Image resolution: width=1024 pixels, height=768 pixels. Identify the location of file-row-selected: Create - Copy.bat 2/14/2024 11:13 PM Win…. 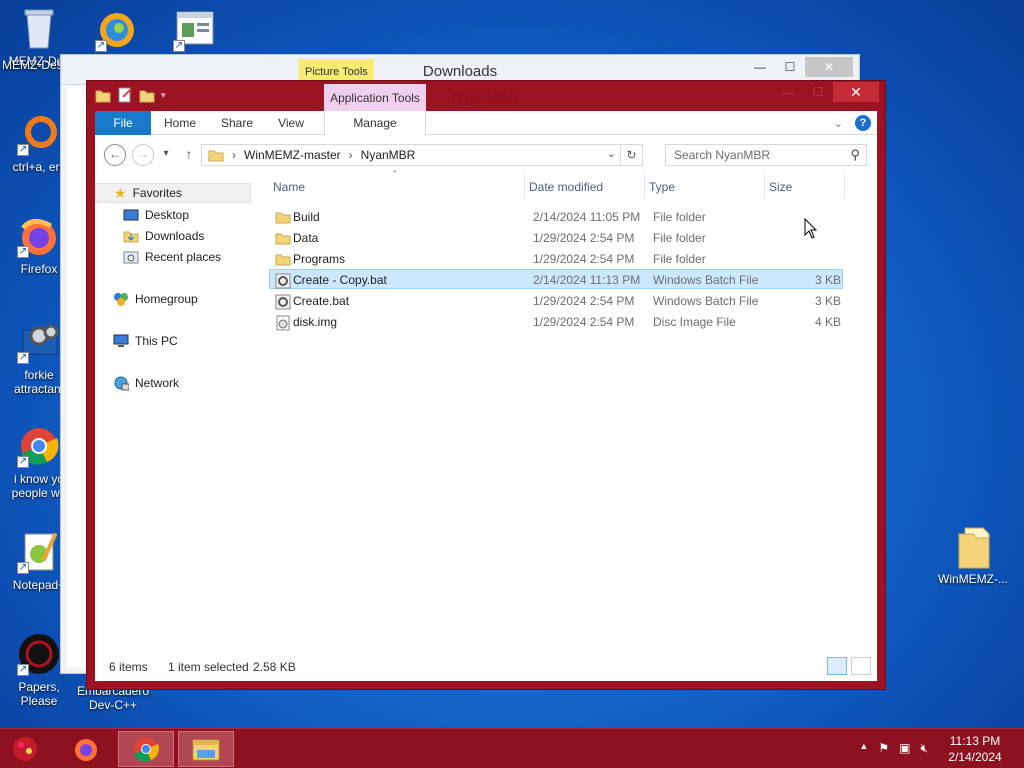
(556, 279).